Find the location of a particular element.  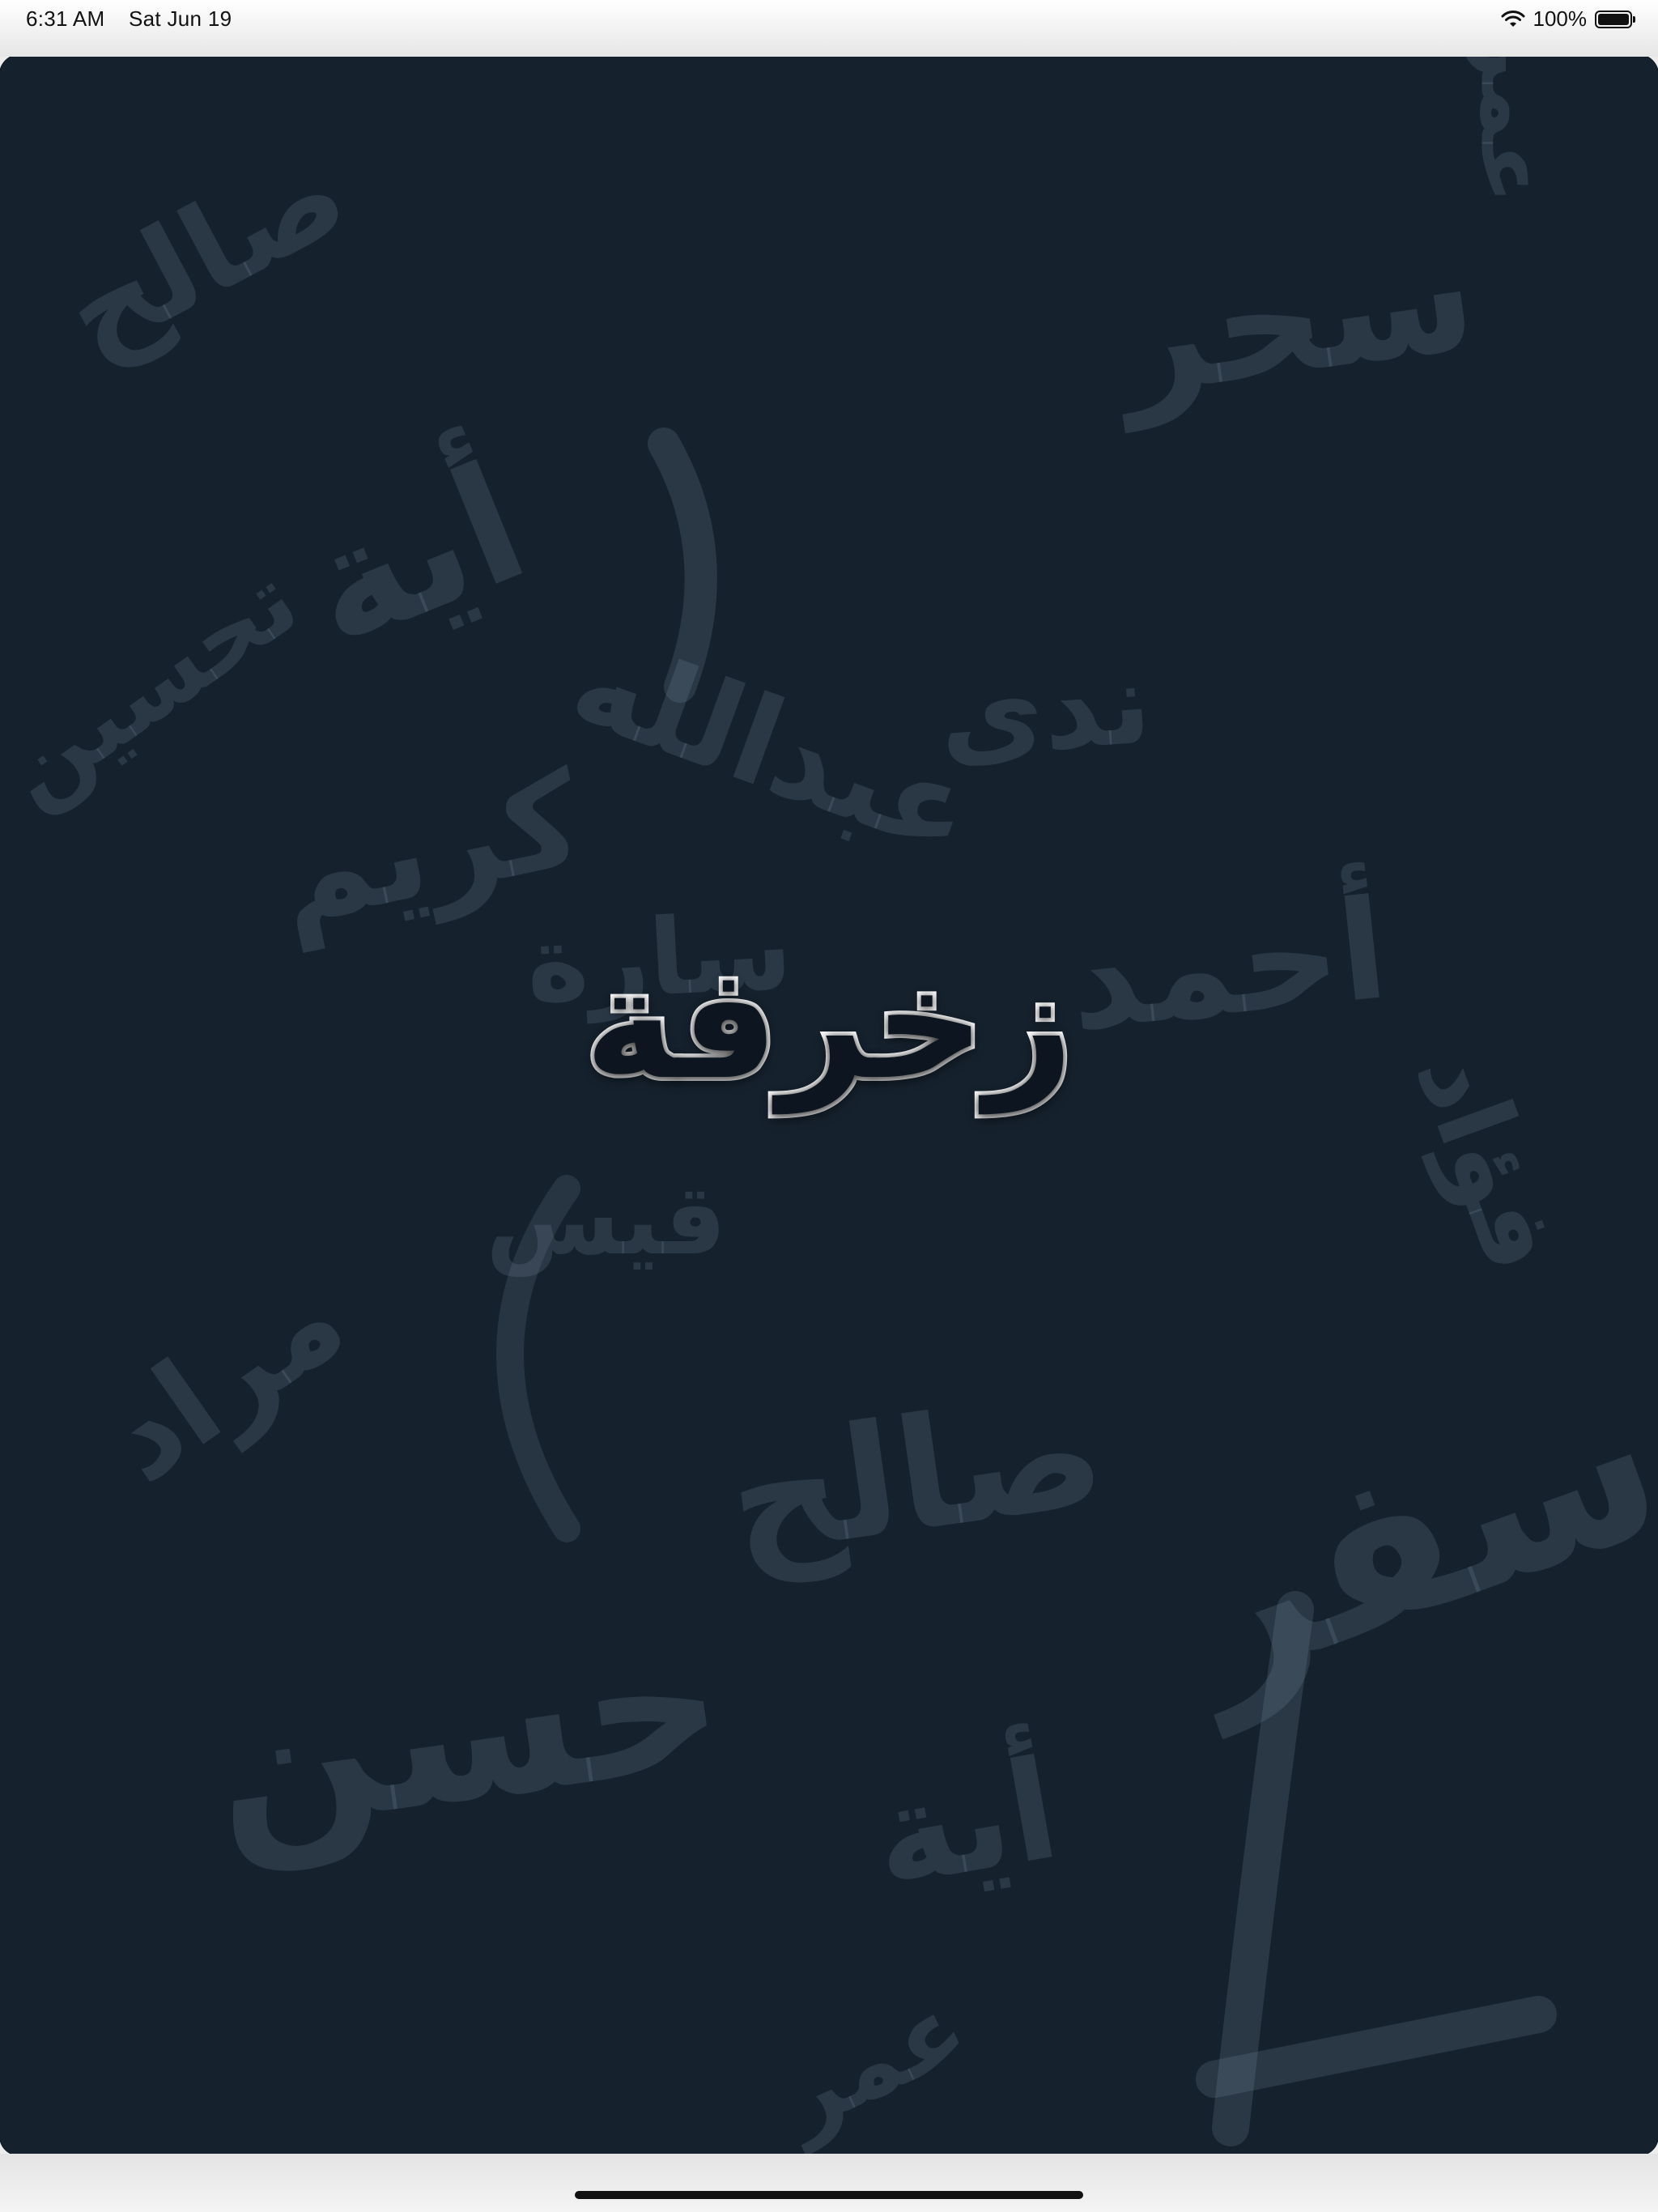

app-logo: زخرفة is located at coordinates (829, 1024).